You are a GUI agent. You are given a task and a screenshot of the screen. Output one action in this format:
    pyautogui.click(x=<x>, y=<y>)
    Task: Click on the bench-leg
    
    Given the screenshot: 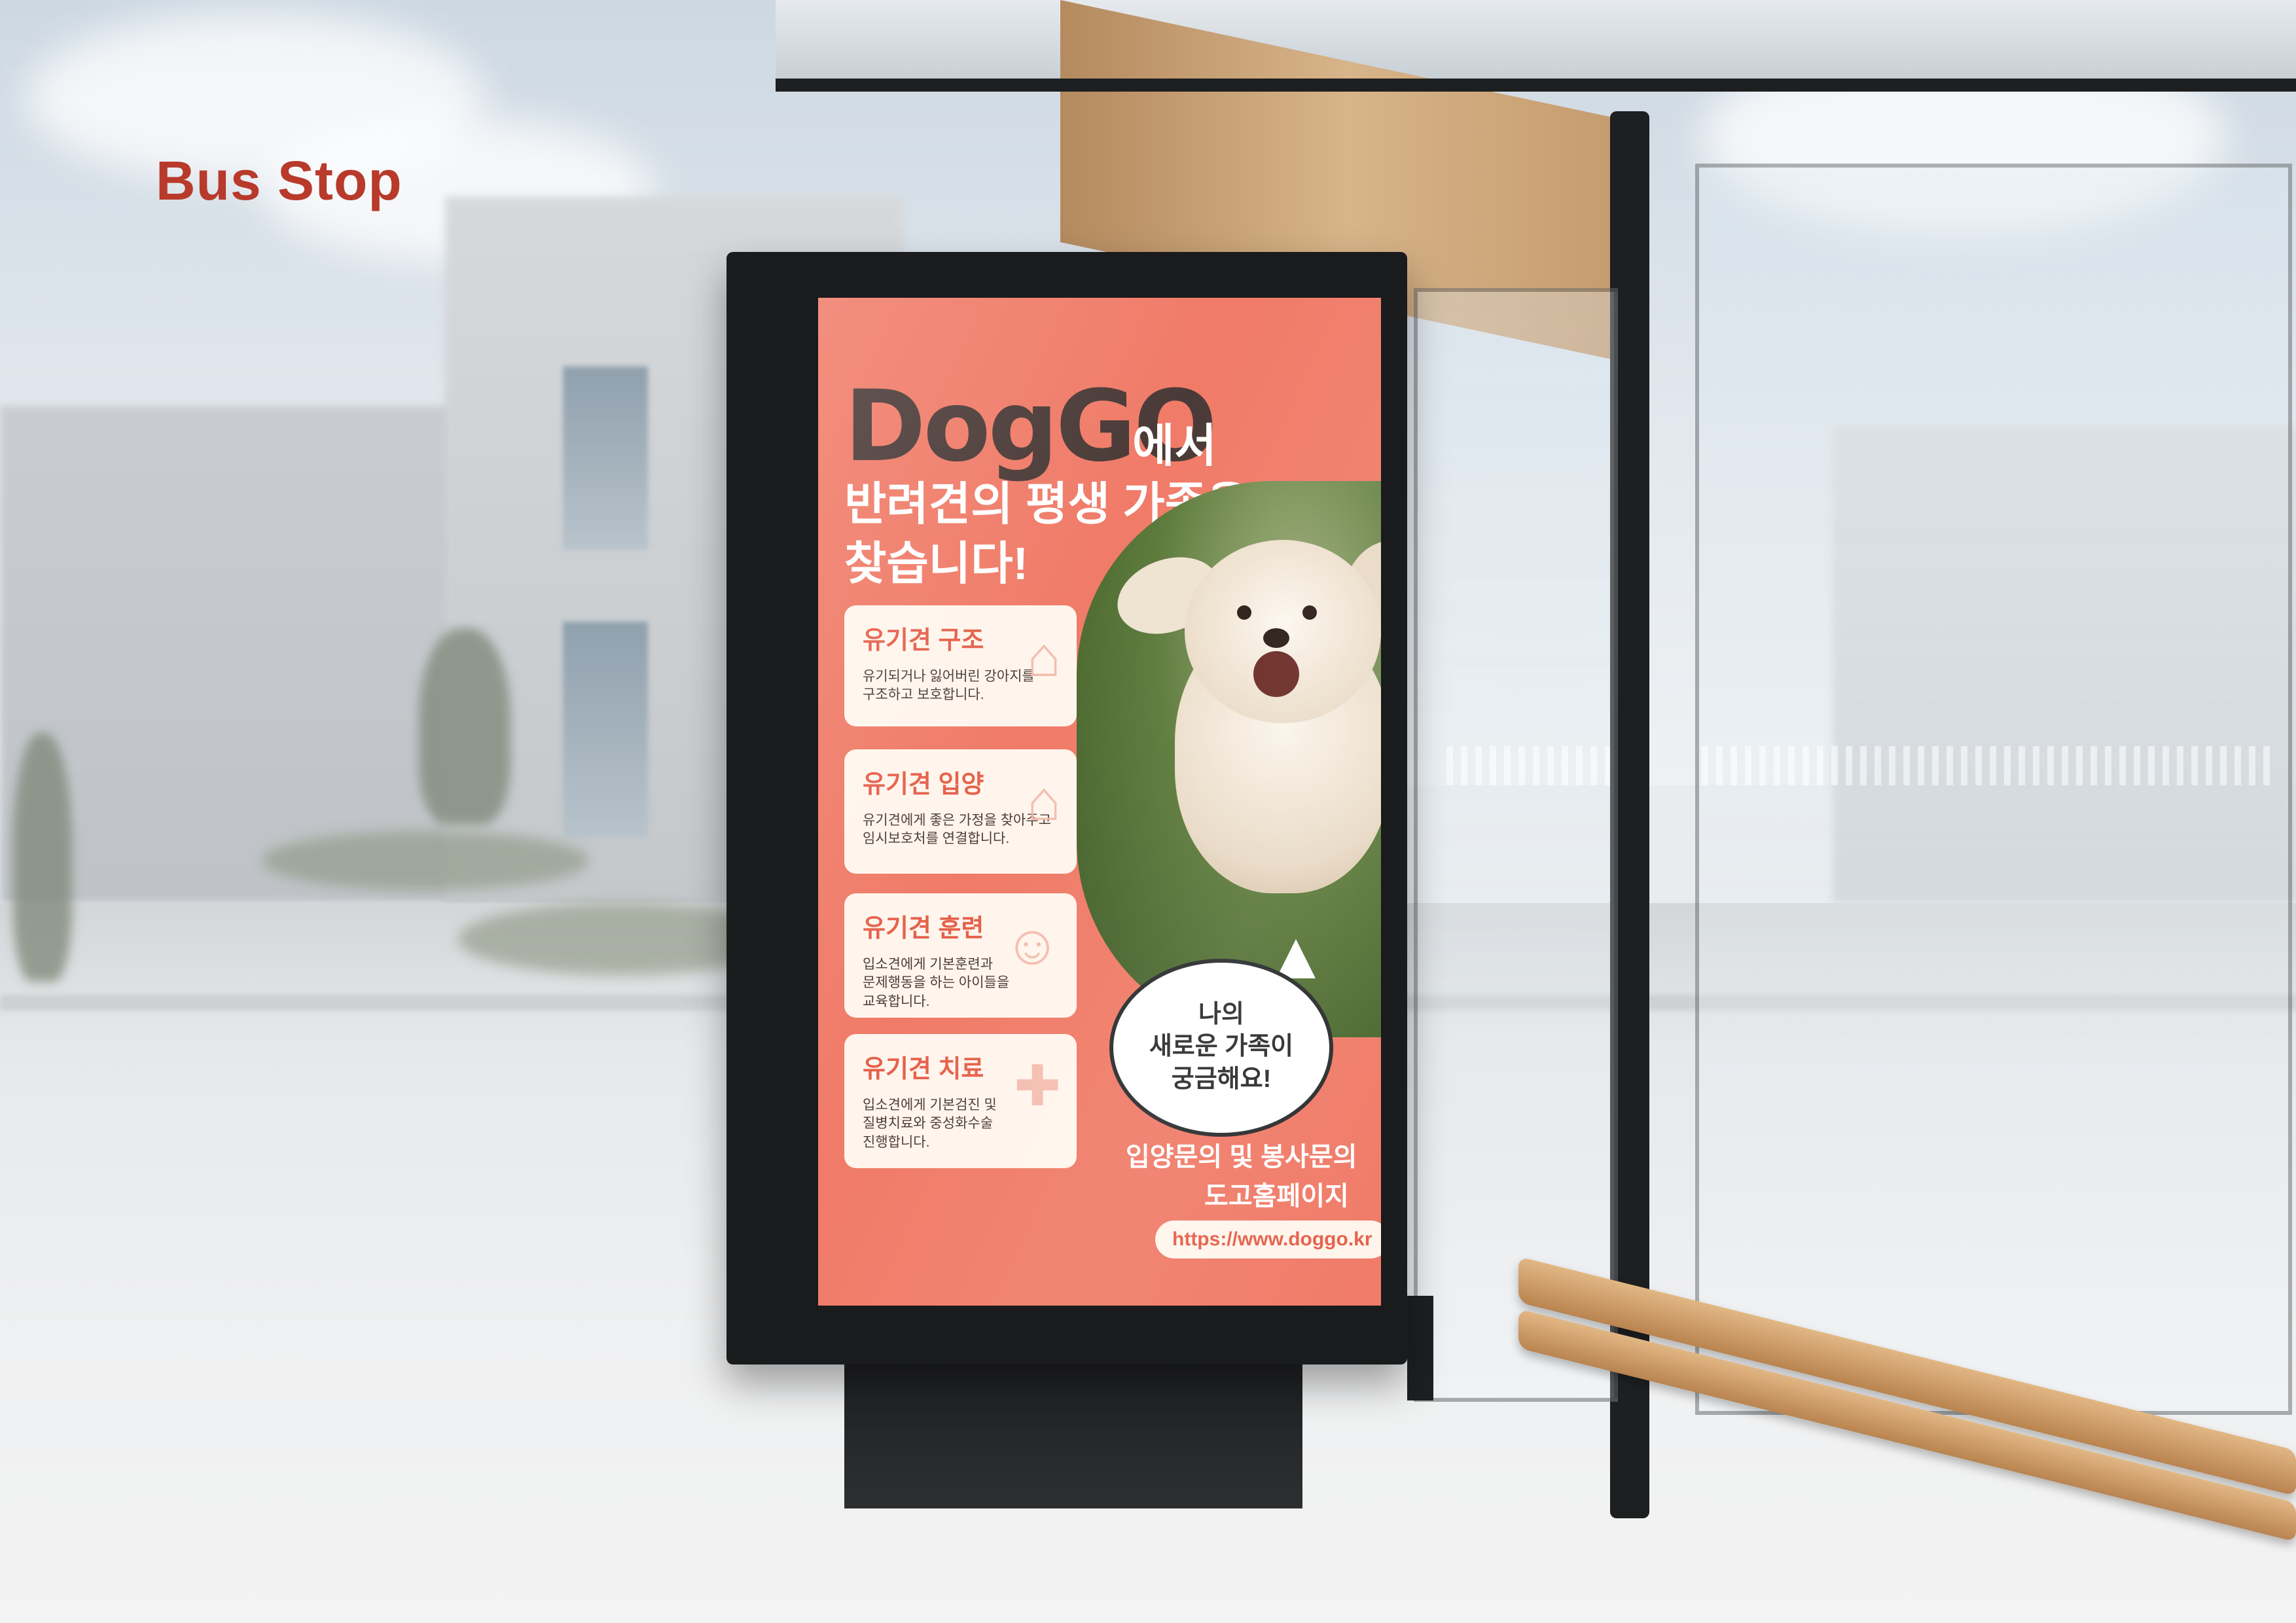 What is the action you would take?
    pyautogui.click(x=1420, y=1348)
    